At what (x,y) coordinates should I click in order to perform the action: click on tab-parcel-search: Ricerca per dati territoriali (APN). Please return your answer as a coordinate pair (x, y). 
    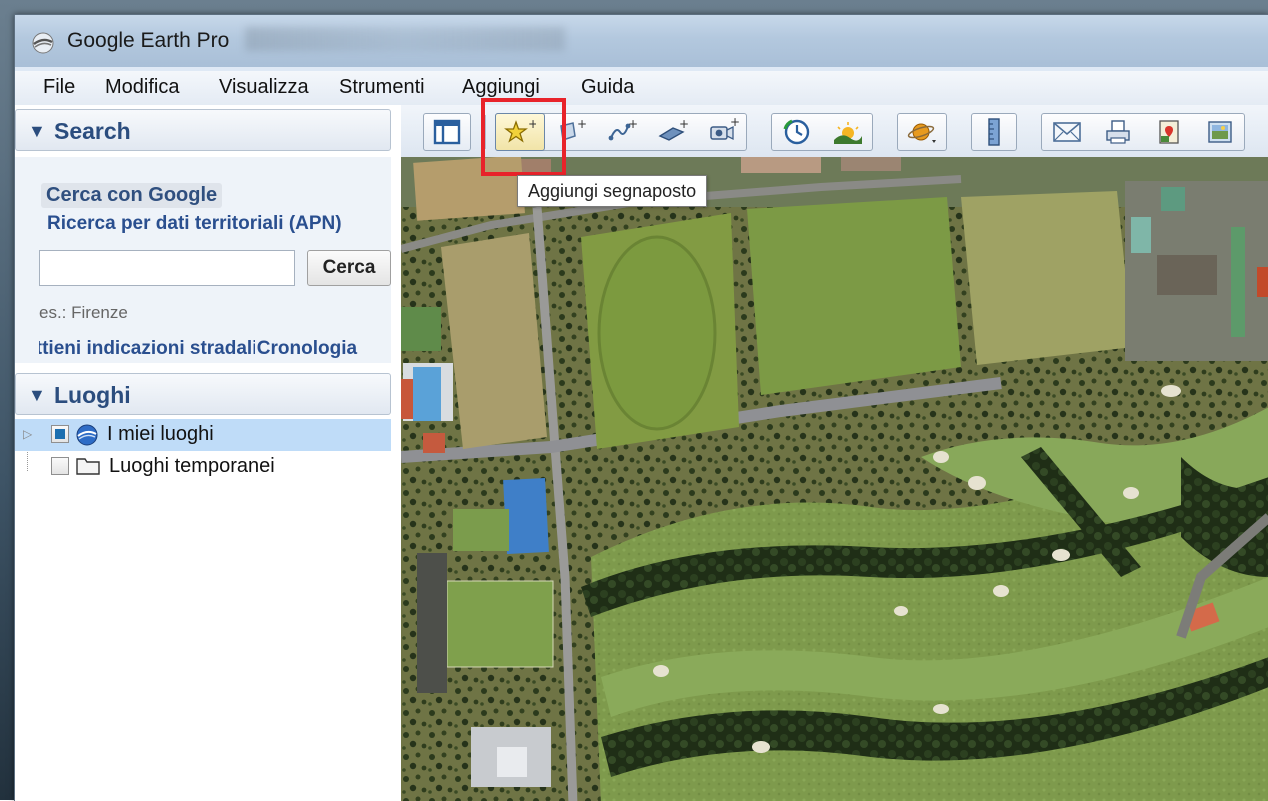
    Looking at the image, I should click on (194, 224).